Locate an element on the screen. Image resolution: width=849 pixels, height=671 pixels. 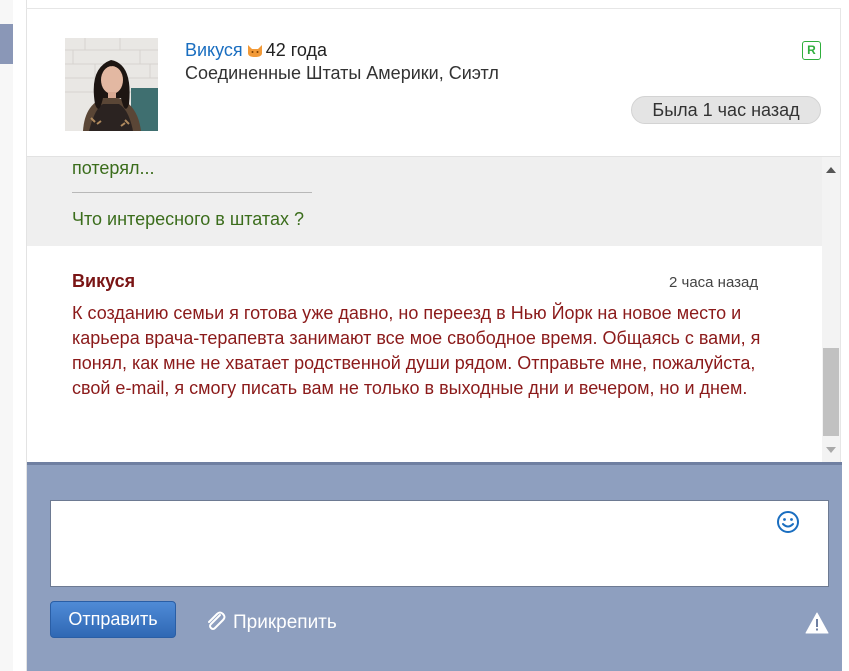
attach-label: Прикрепить is located at coordinates (285, 622).